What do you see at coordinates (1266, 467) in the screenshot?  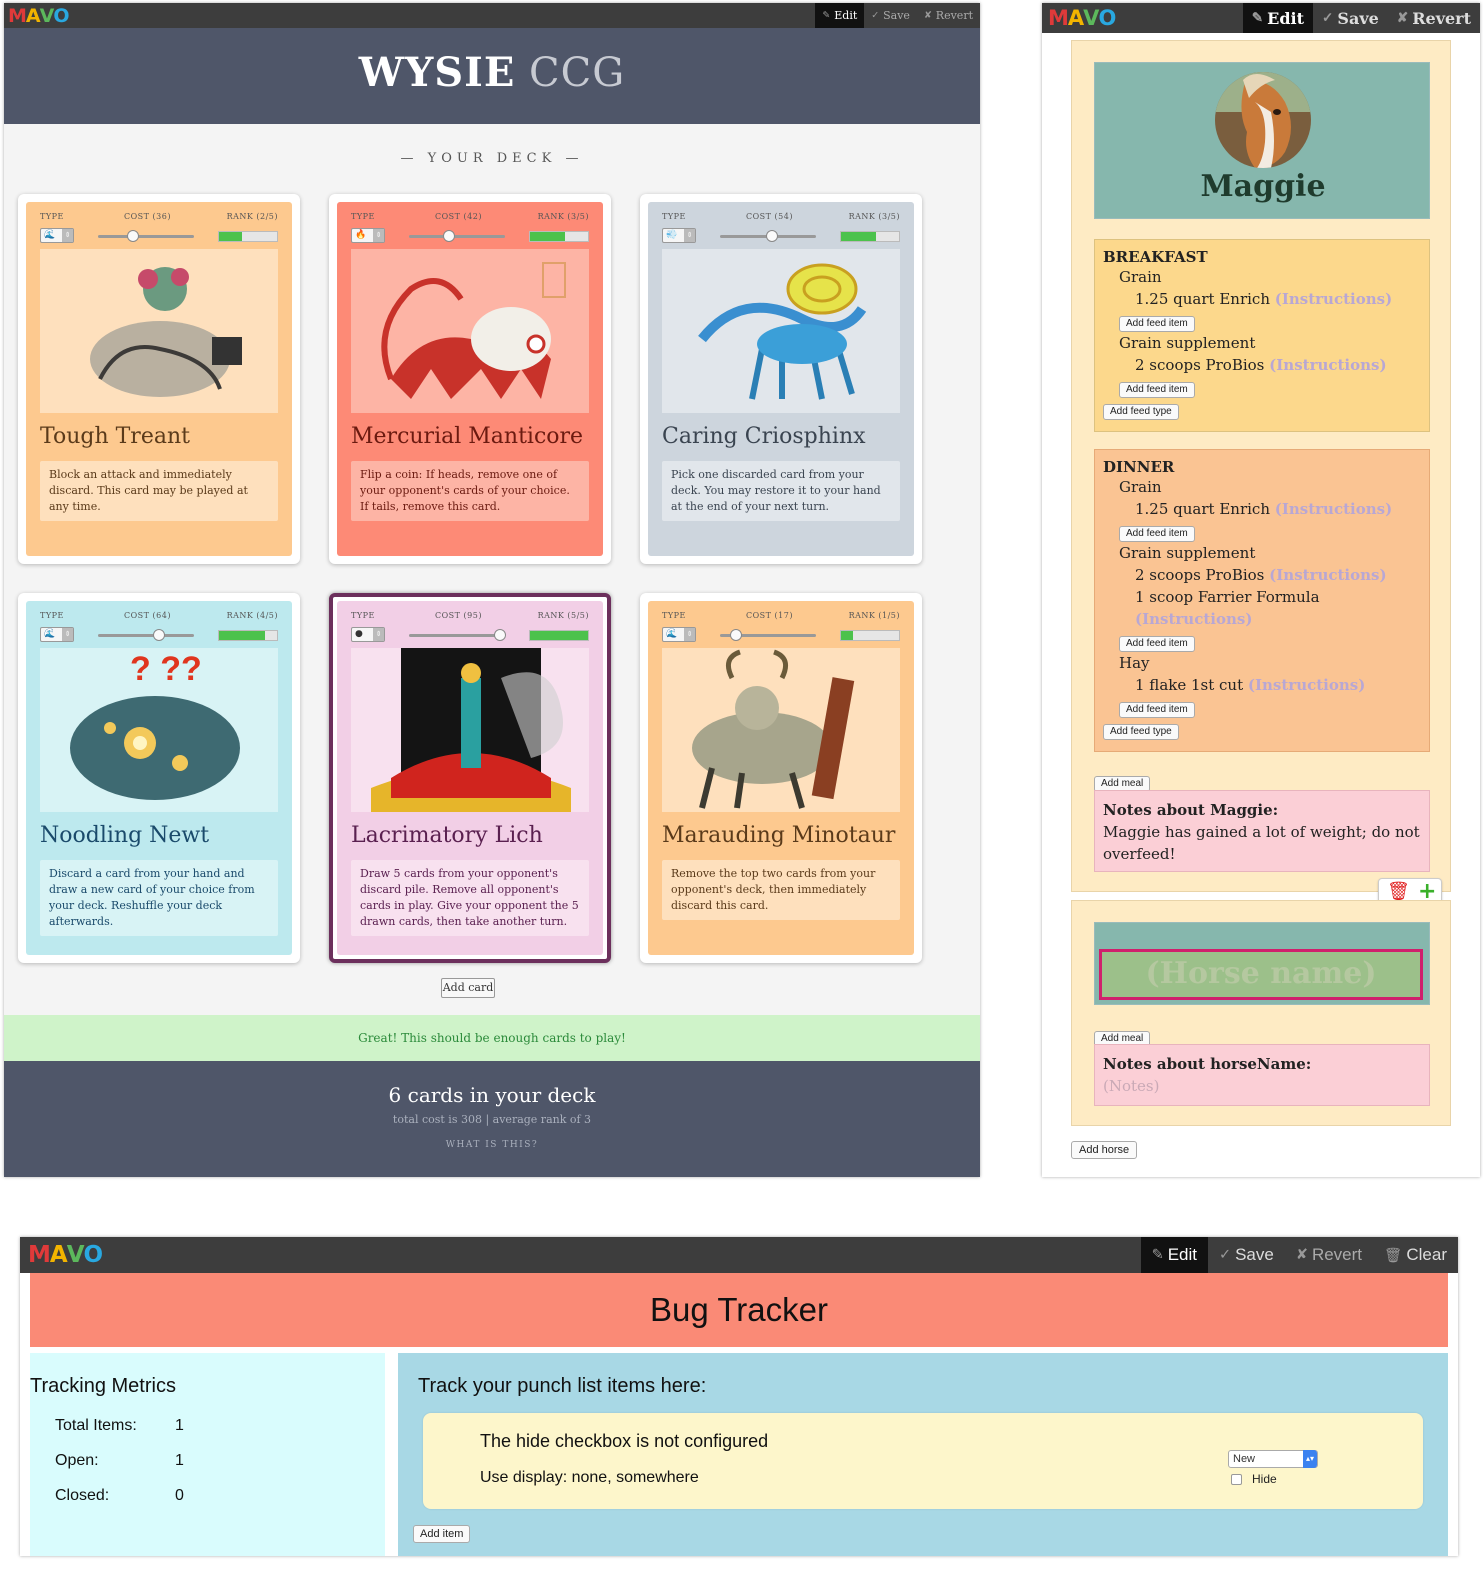 I see `meal-title: DINNER` at bounding box center [1266, 467].